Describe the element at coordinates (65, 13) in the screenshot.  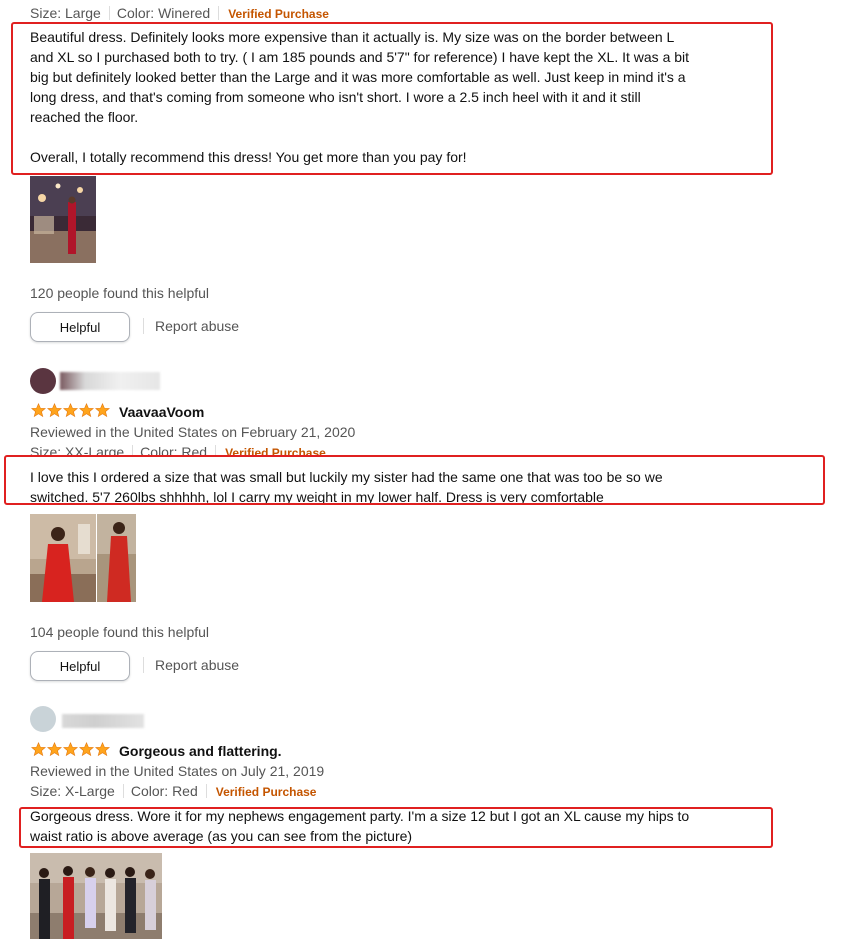
I see `review1-size: Size: Large` at that location.